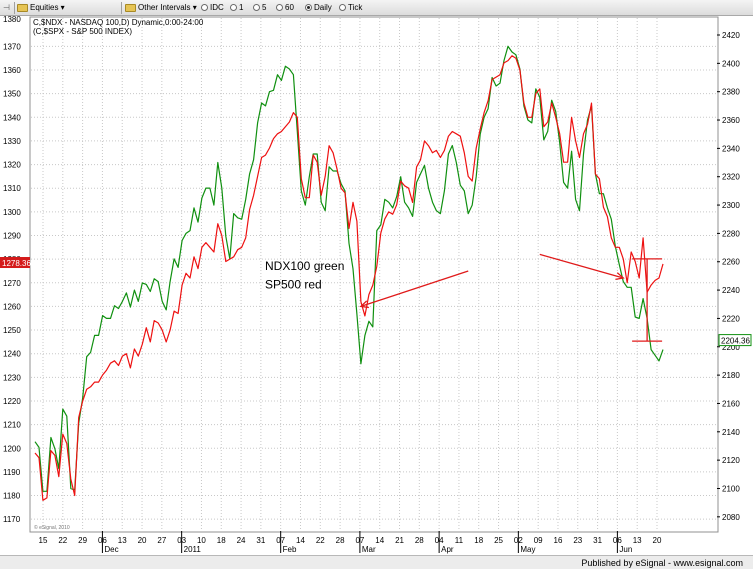  I want to click on right-axis-tick-label: 2360, so click(731, 120).